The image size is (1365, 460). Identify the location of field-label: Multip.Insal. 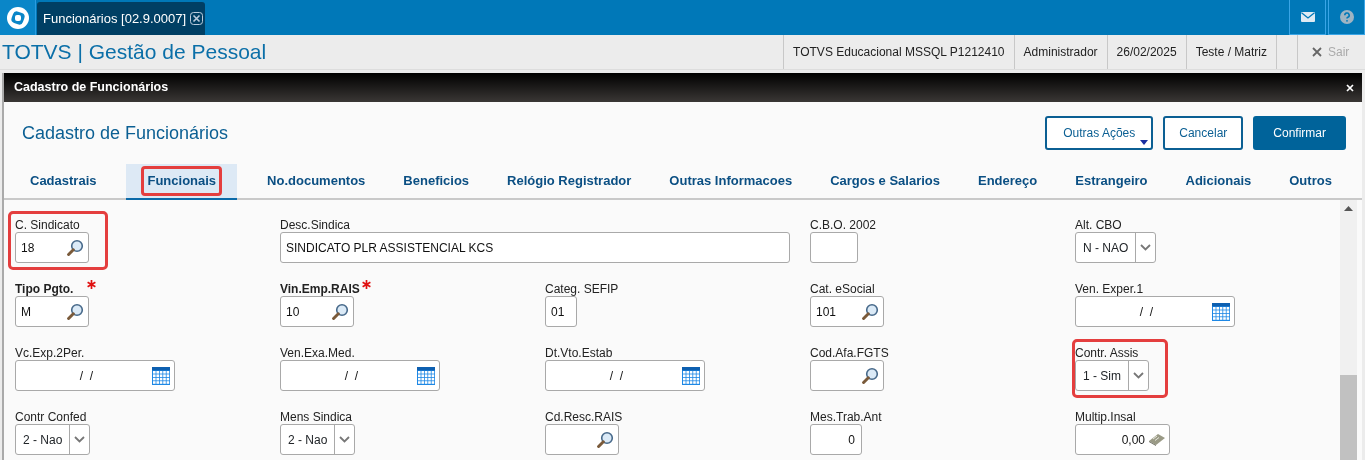
(1105, 417).